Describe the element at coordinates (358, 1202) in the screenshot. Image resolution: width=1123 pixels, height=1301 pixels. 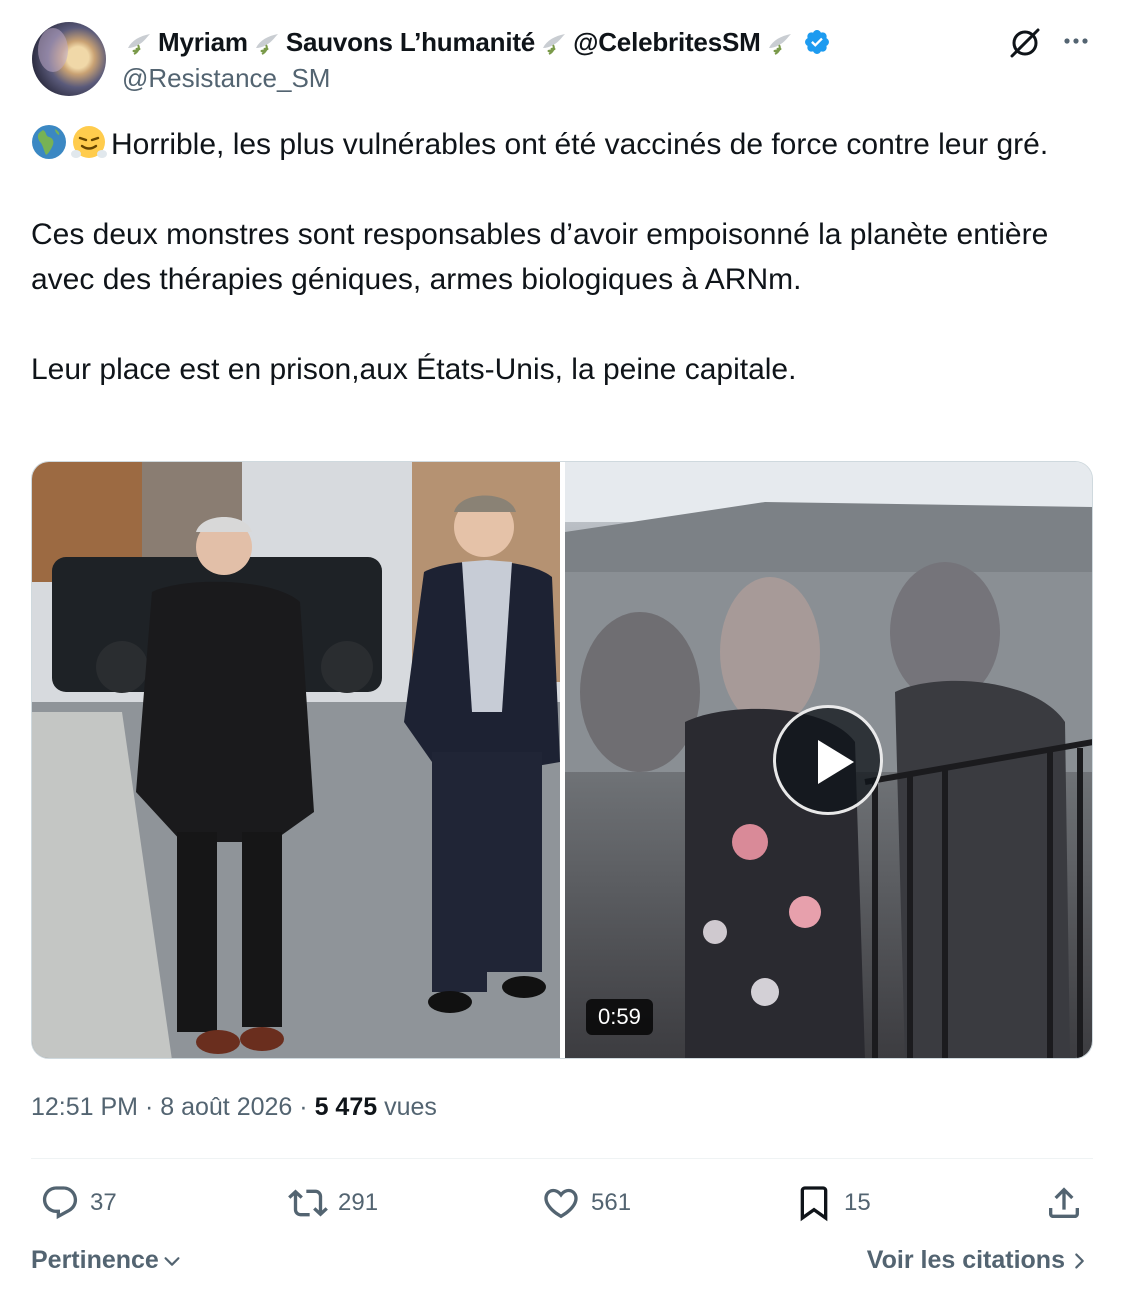
I see `repost-count: 291` at that location.